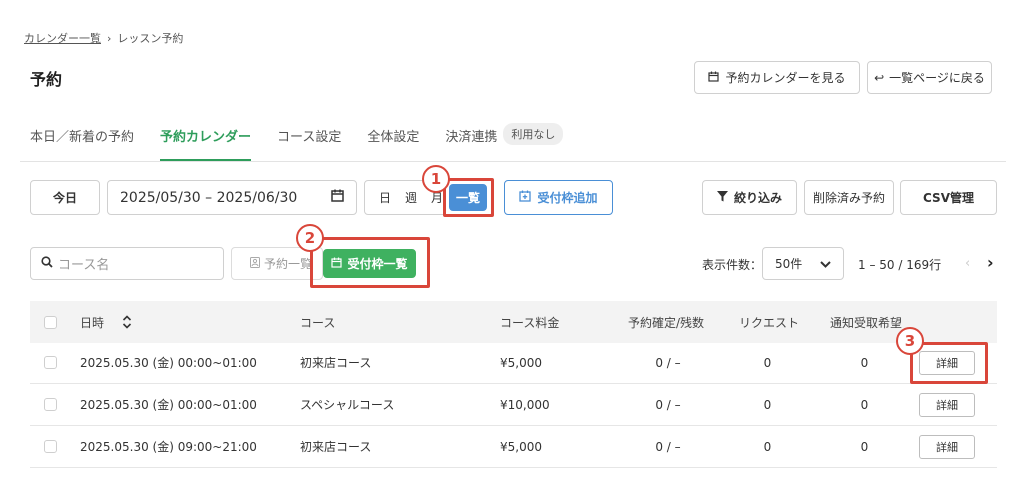  What do you see at coordinates (255, 263) in the screenshot?
I see `person-icon` at bounding box center [255, 263].